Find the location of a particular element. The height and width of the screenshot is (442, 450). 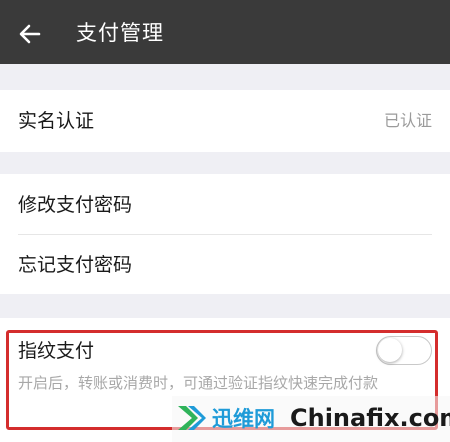

watermark-brand-cn: 迅维网 is located at coordinates (243, 419).